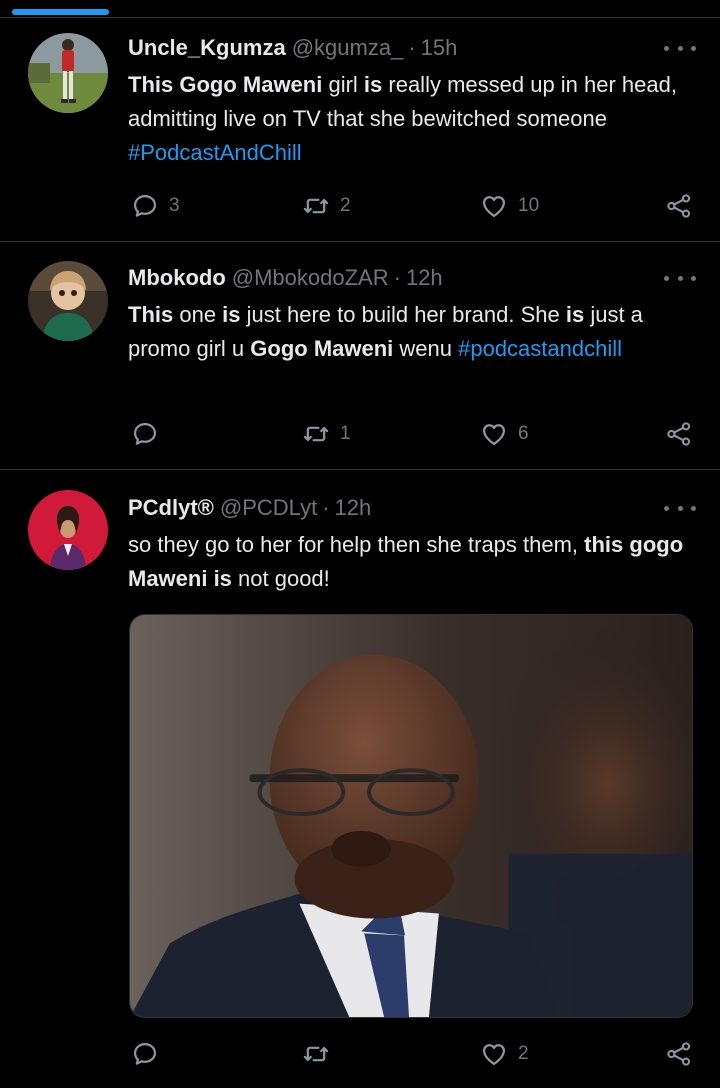 The height and width of the screenshot is (1088, 720). What do you see at coordinates (268, 508) in the screenshot?
I see `user-handle: @PCDLyt` at bounding box center [268, 508].